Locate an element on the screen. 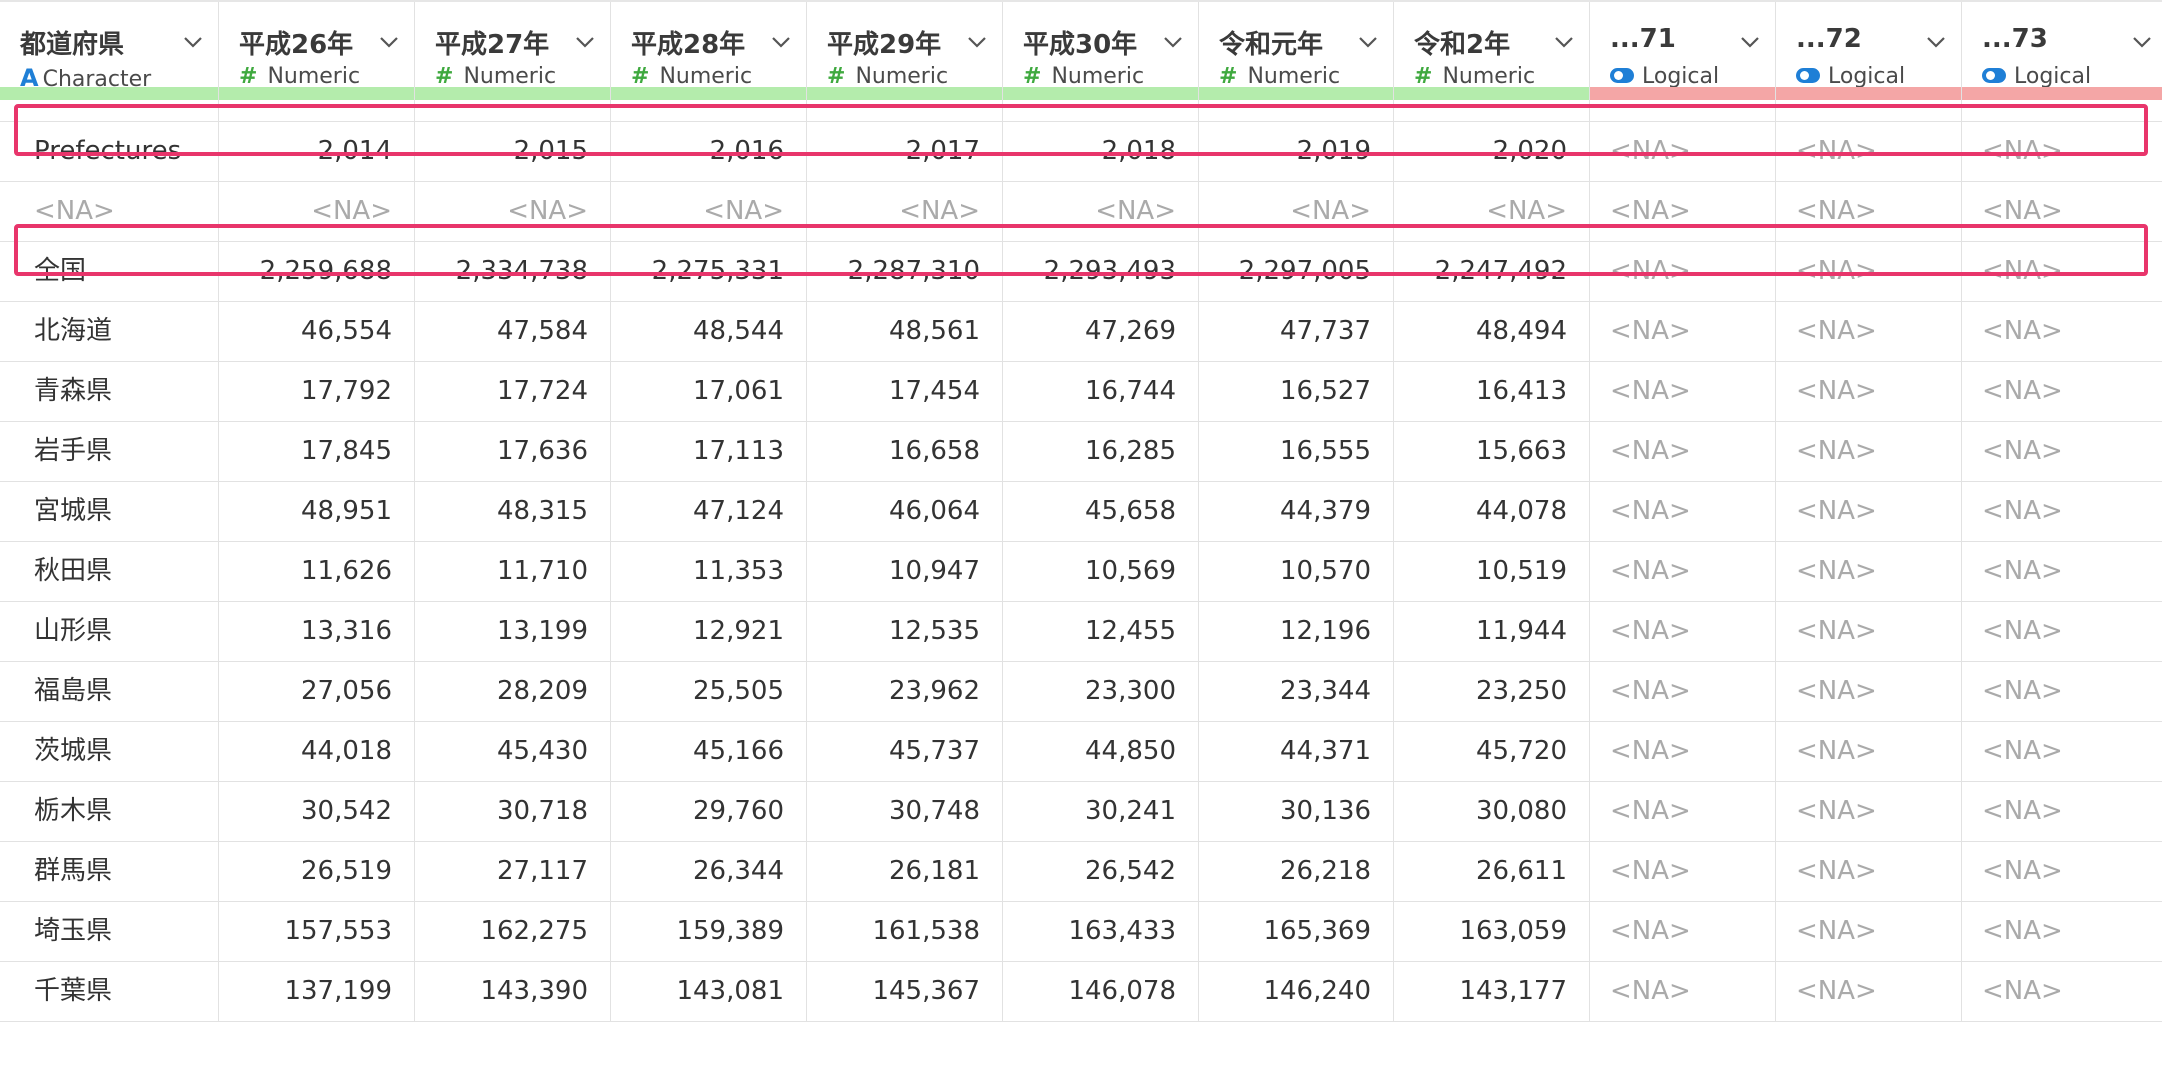 The image size is (2162, 1086). table-cell: 17,454 is located at coordinates (905, 392).